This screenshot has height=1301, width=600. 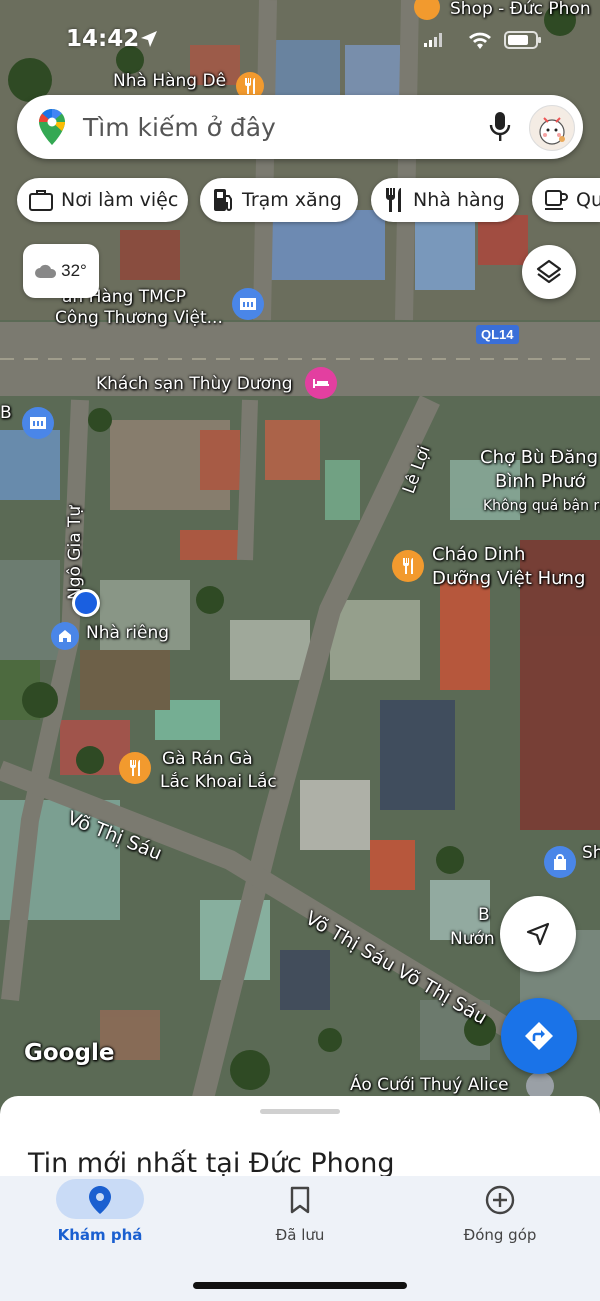 What do you see at coordinates (128, 633) in the screenshot?
I see `poi-label: Nhà riêng` at bounding box center [128, 633].